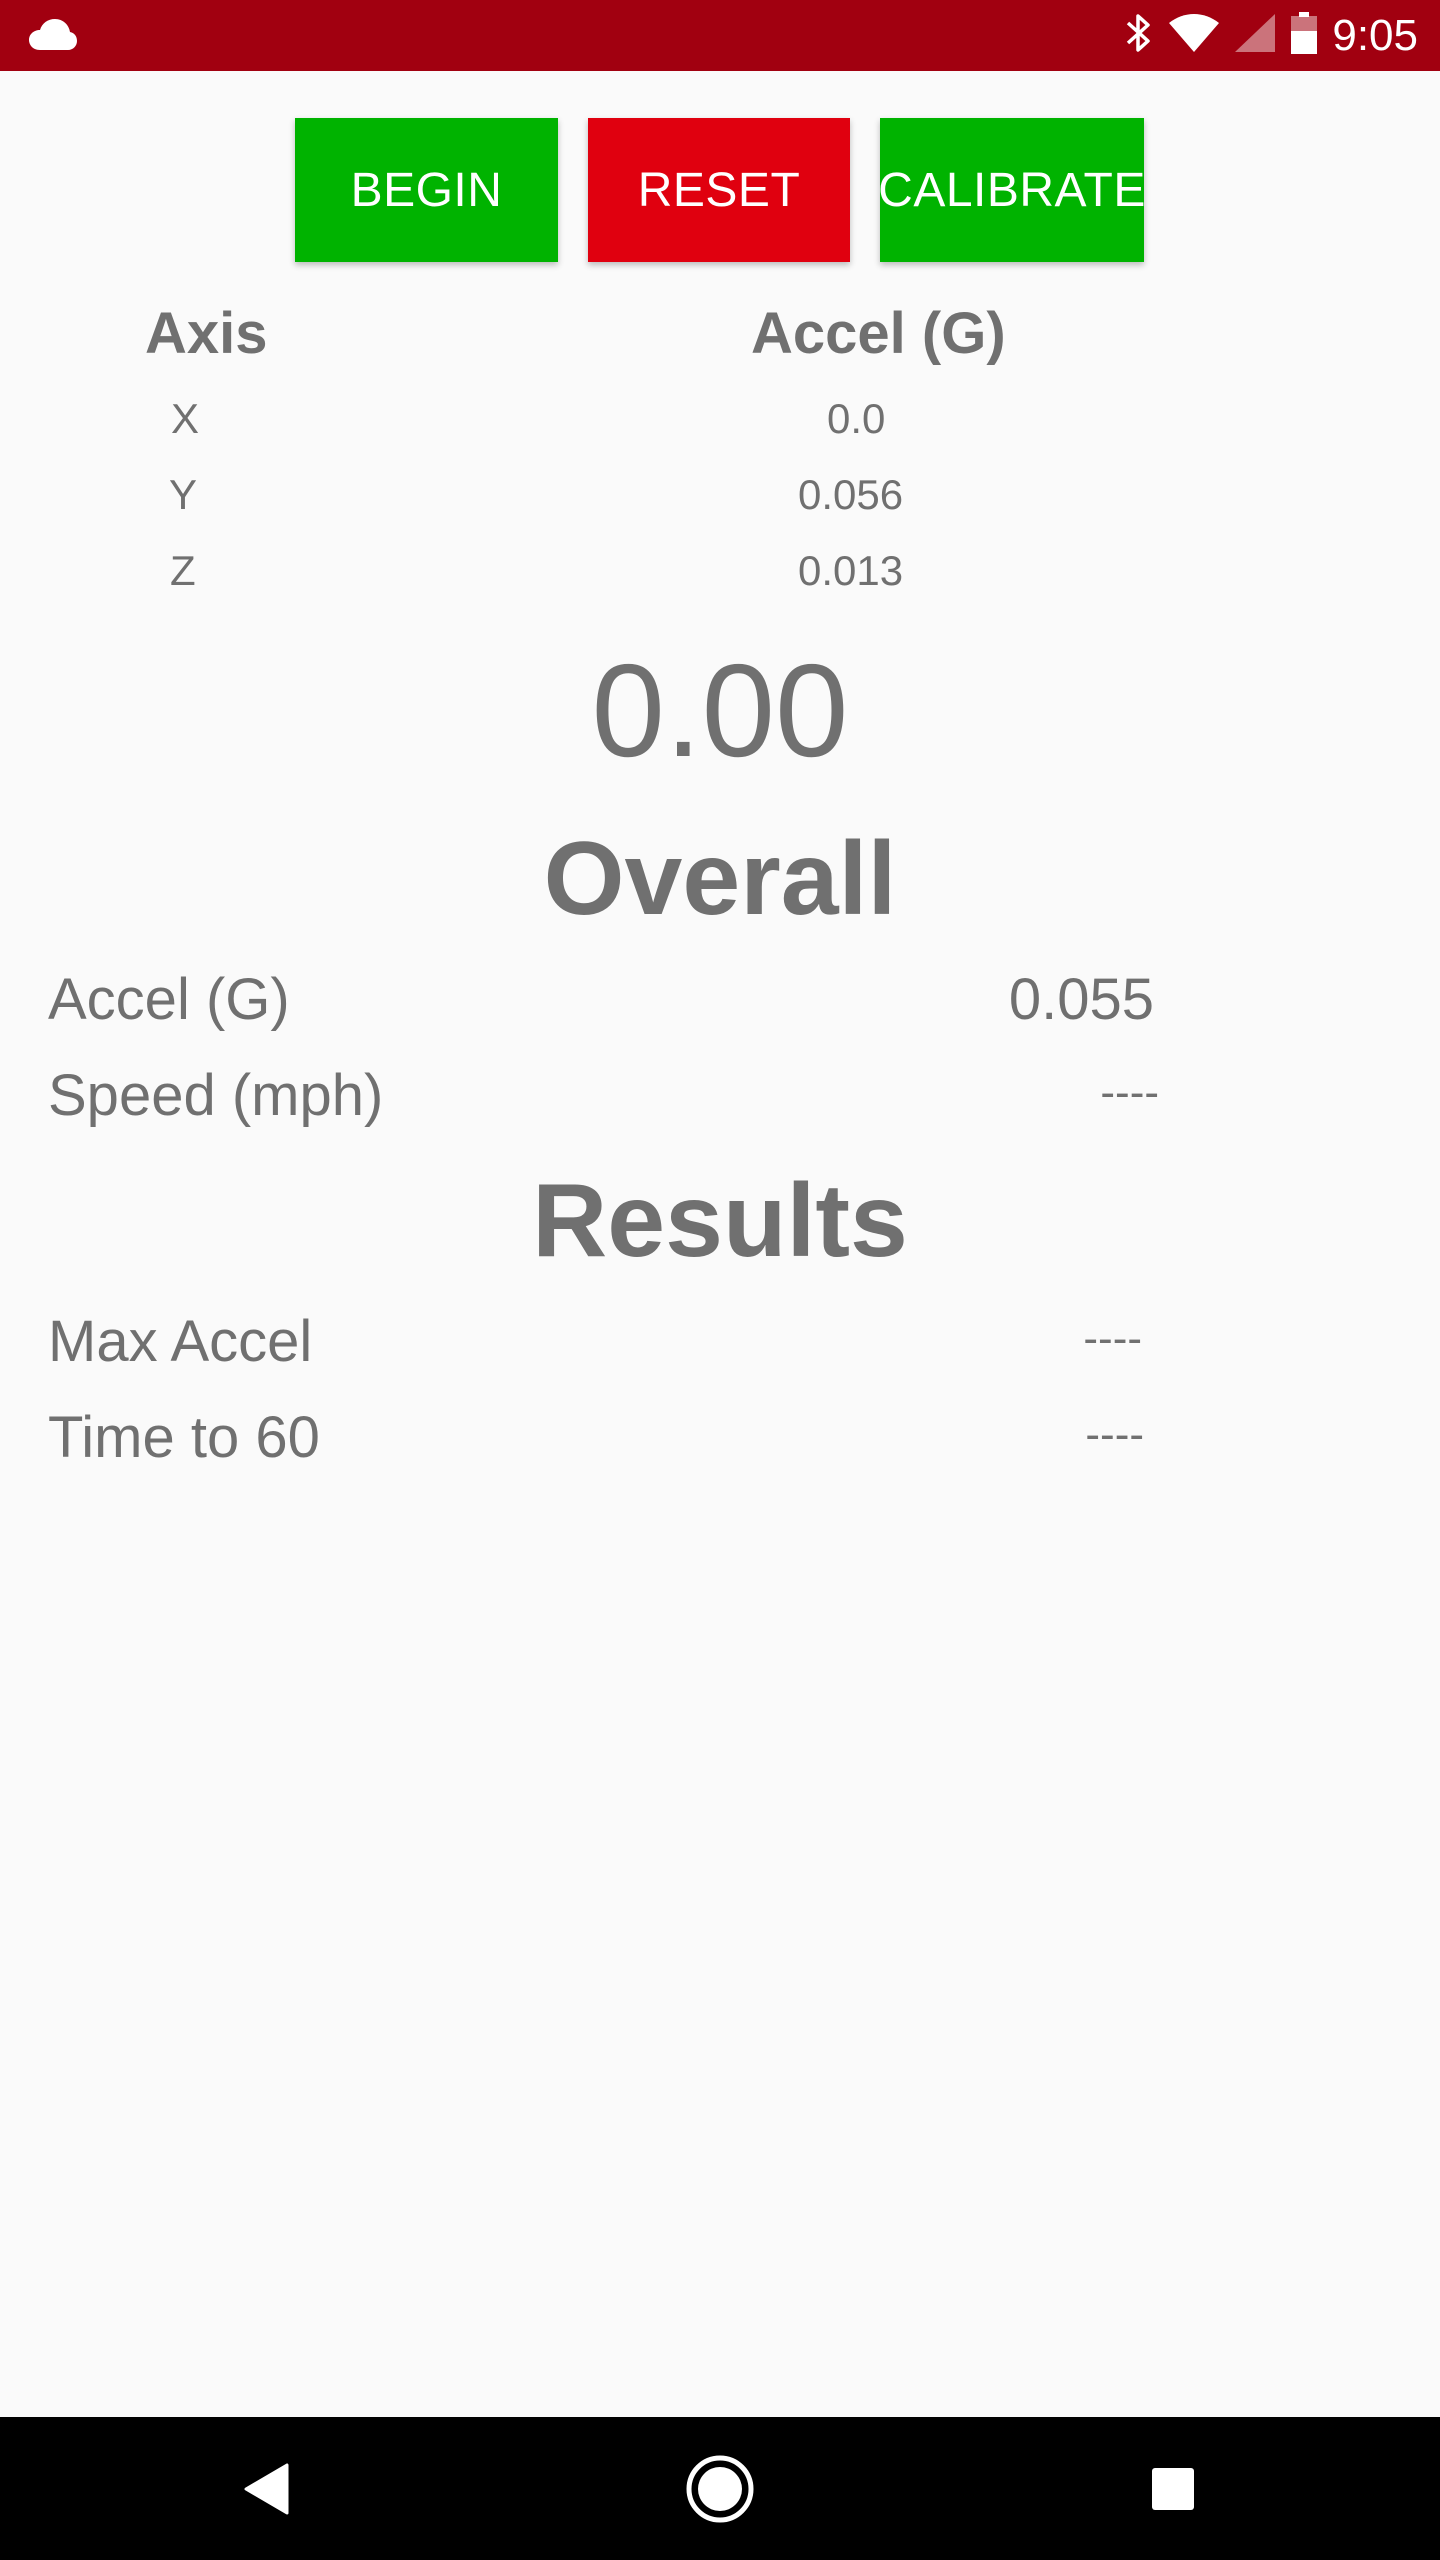  Describe the element at coordinates (185, 418) in the screenshot. I see `axis-x-label: X` at that location.